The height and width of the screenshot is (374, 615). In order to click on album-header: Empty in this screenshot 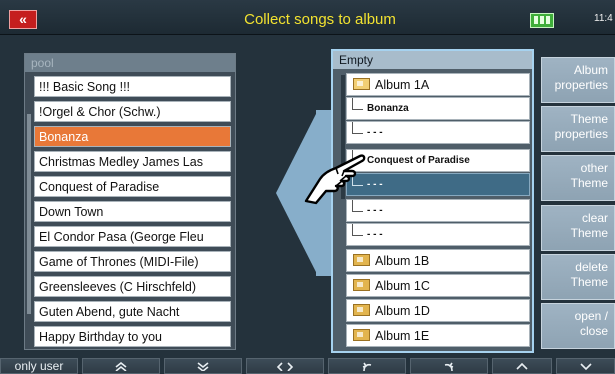, I will do `click(432, 60)`.